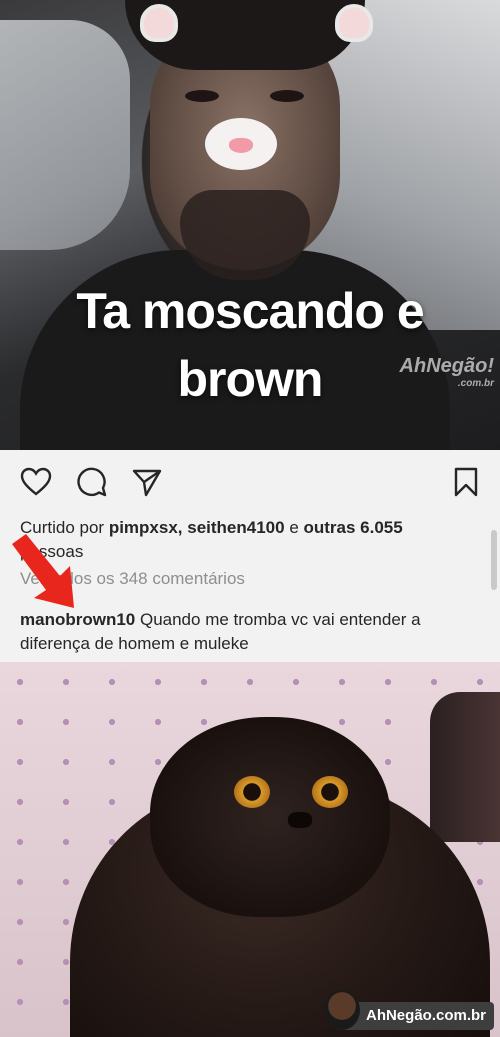 This screenshot has width=500, height=1037. What do you see at coordinates (465, 767) in the screenshot?
I see `chair` at bounding box center [465, 767].